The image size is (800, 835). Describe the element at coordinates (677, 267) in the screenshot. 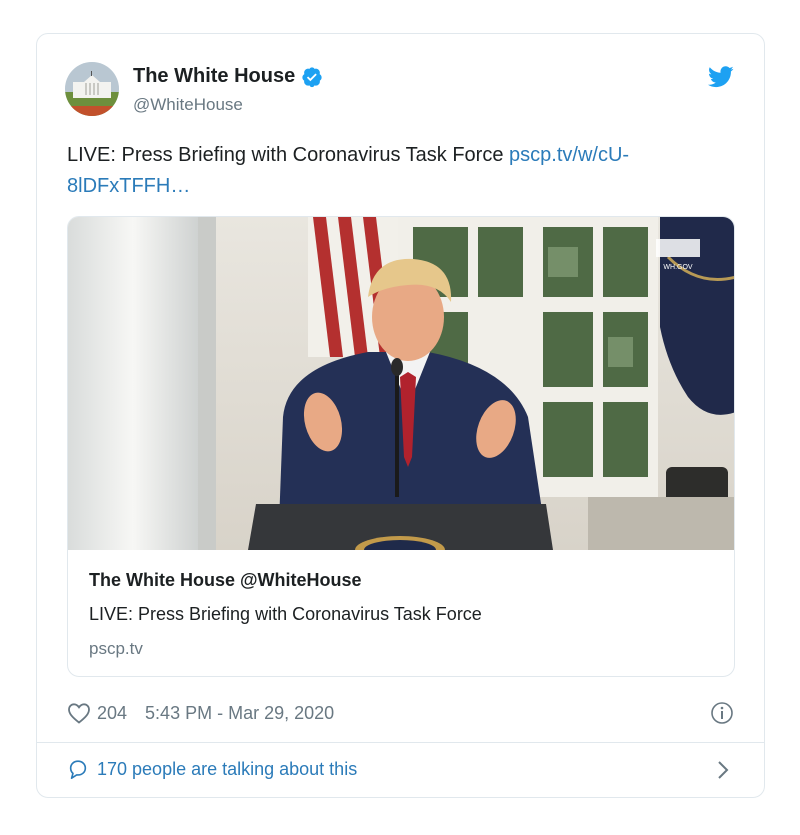

I see `watermark-text: WH.GOV` at that location.